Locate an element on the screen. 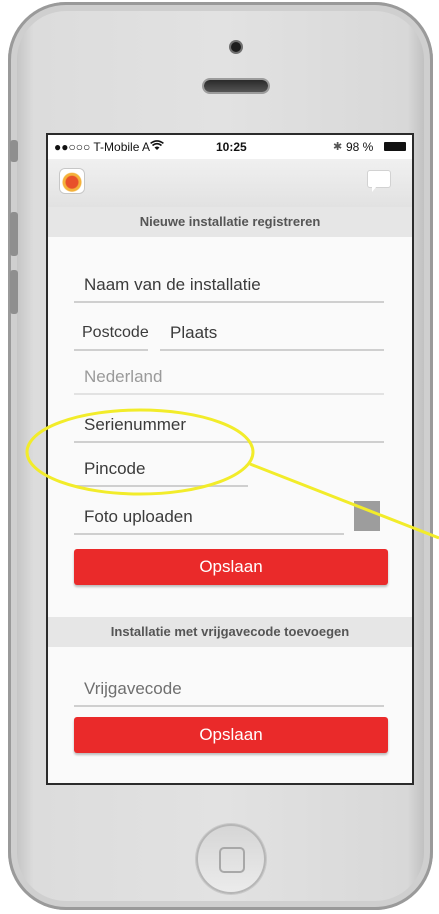  pincode-field: Pincode is located at coordinates (161, 470).